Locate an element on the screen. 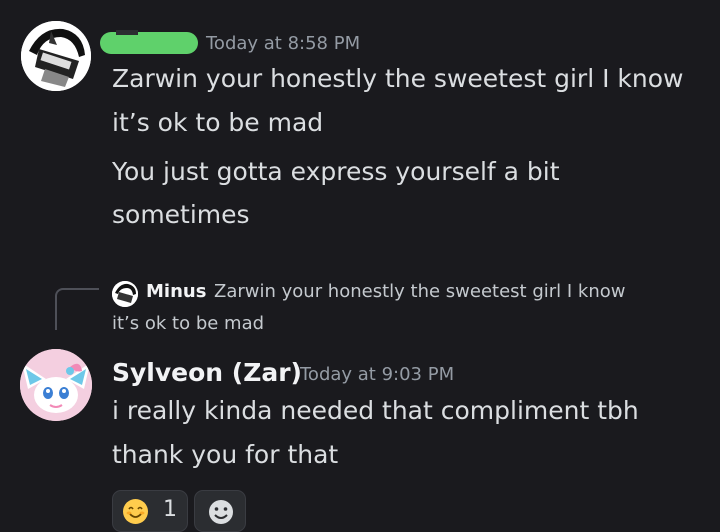  add-reaction-button is located at coordinates (220, 511).